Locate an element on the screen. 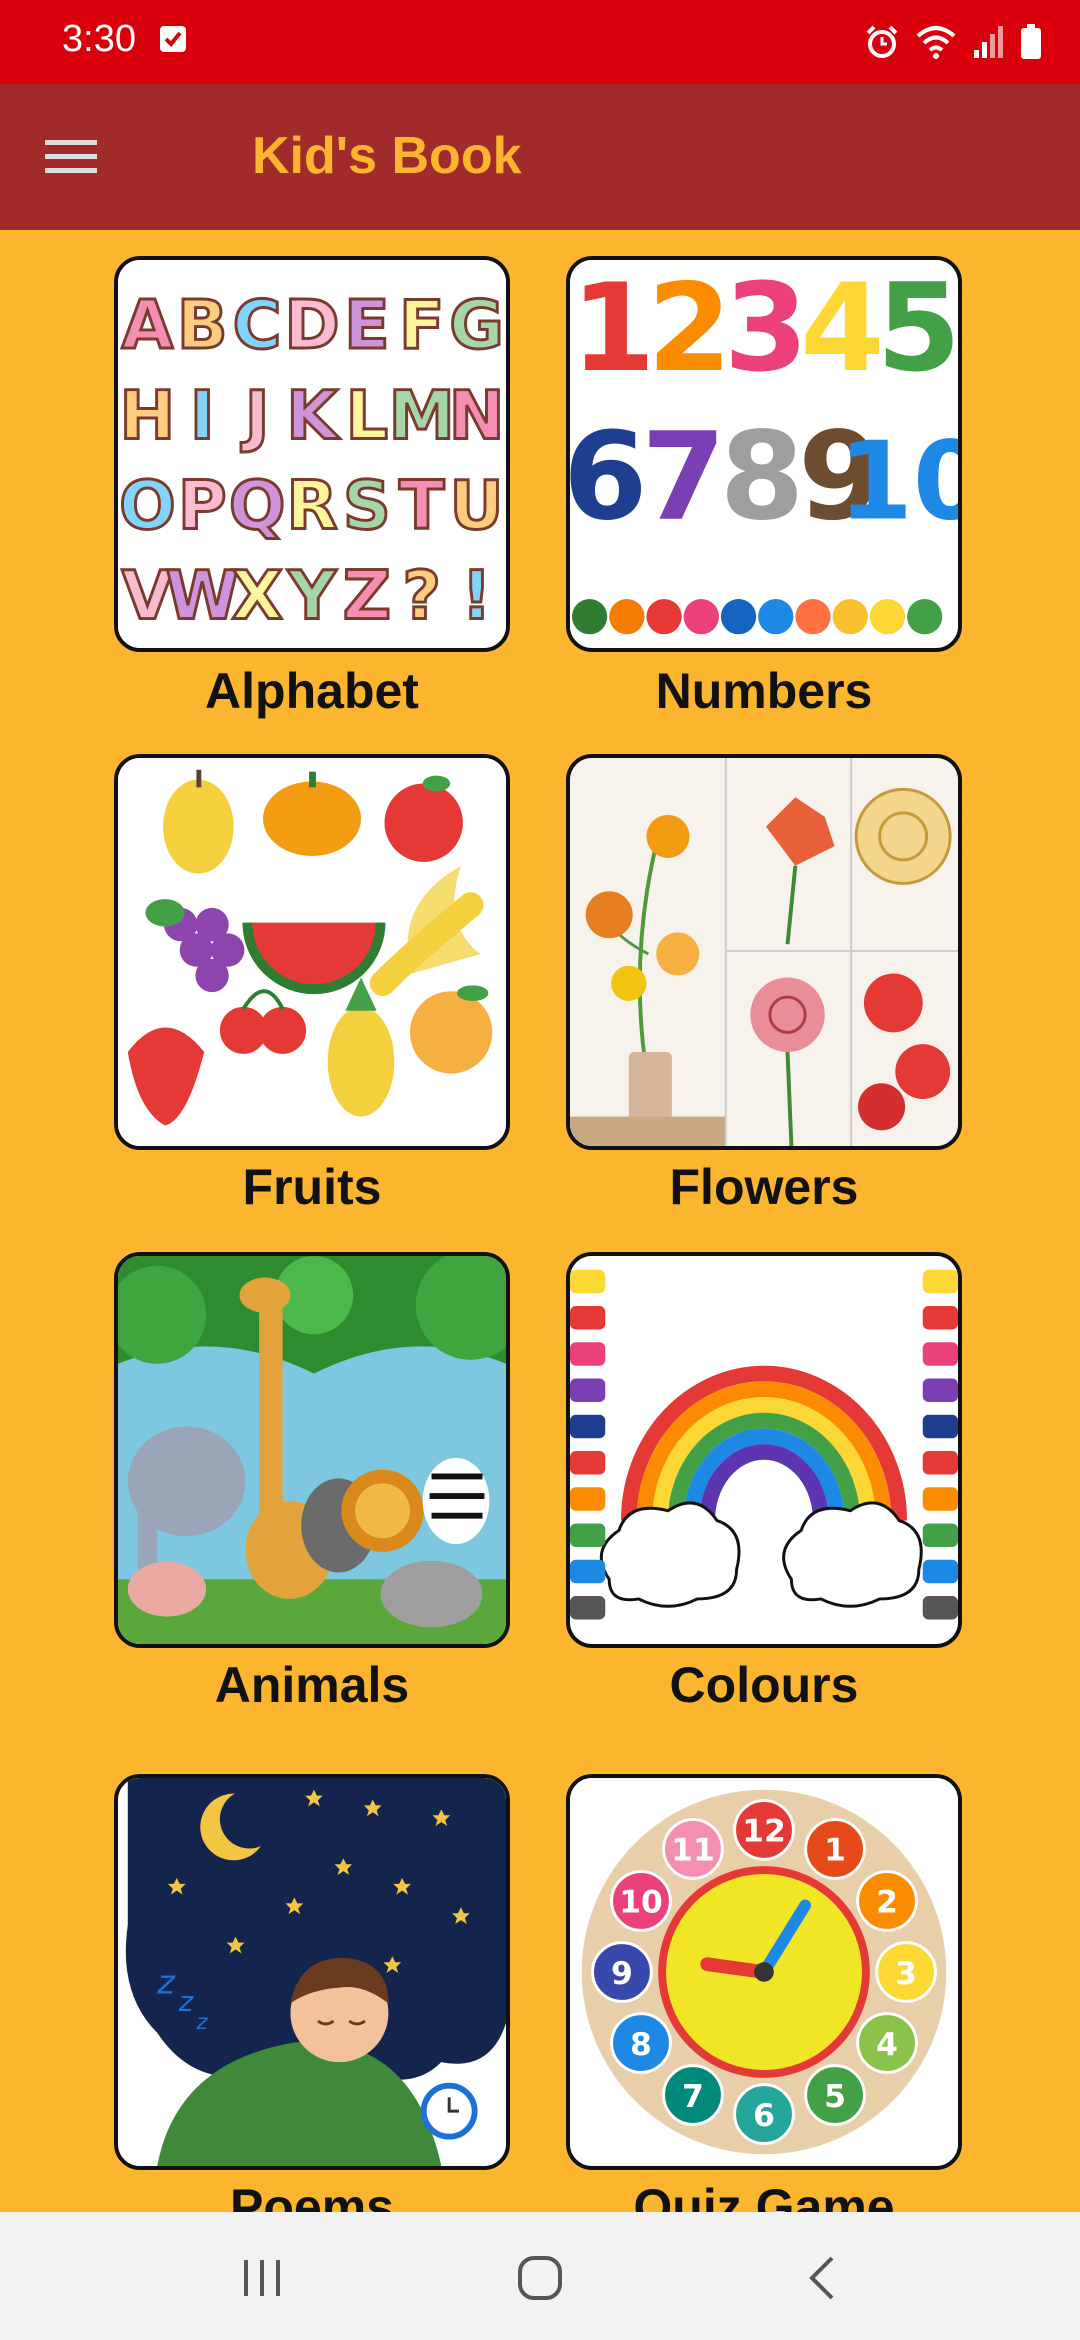  category-card-numbers: 12345678910 is located at coordinates (764, 454).